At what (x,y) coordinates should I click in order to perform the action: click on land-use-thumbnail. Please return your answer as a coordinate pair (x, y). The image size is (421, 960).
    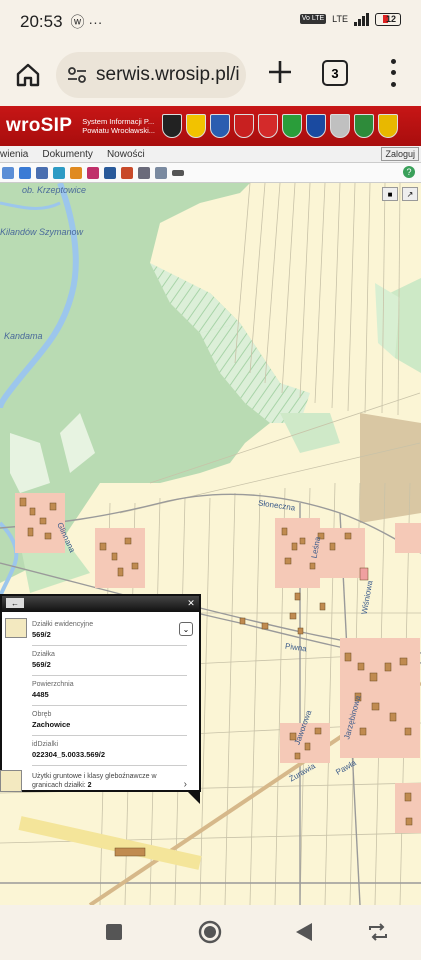
    Looking at the image, I should click on (11, 781).